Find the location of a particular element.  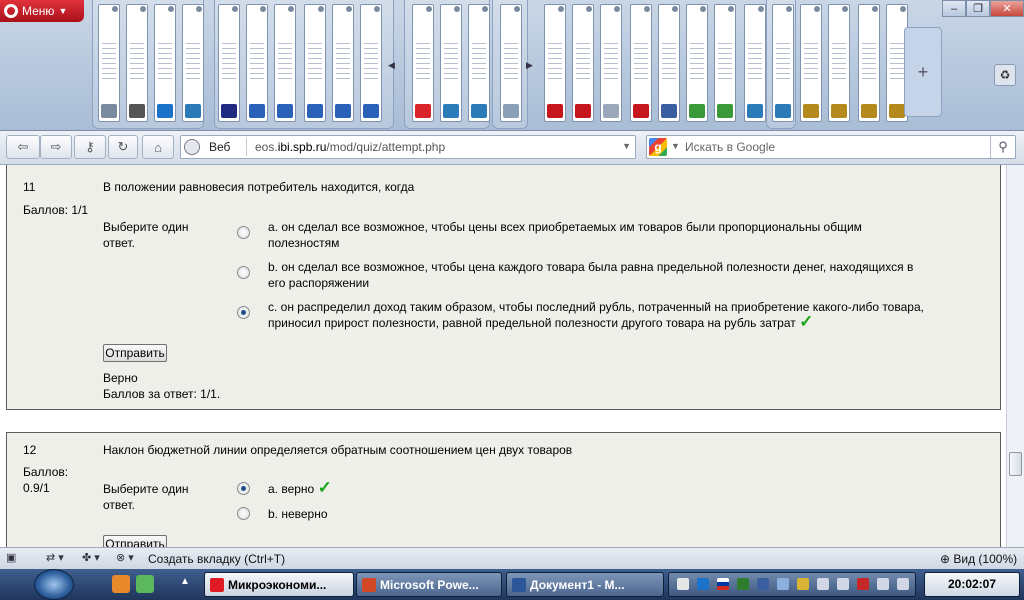

address-dropdown-icon: ▼ is located at coordinates (626, 146).